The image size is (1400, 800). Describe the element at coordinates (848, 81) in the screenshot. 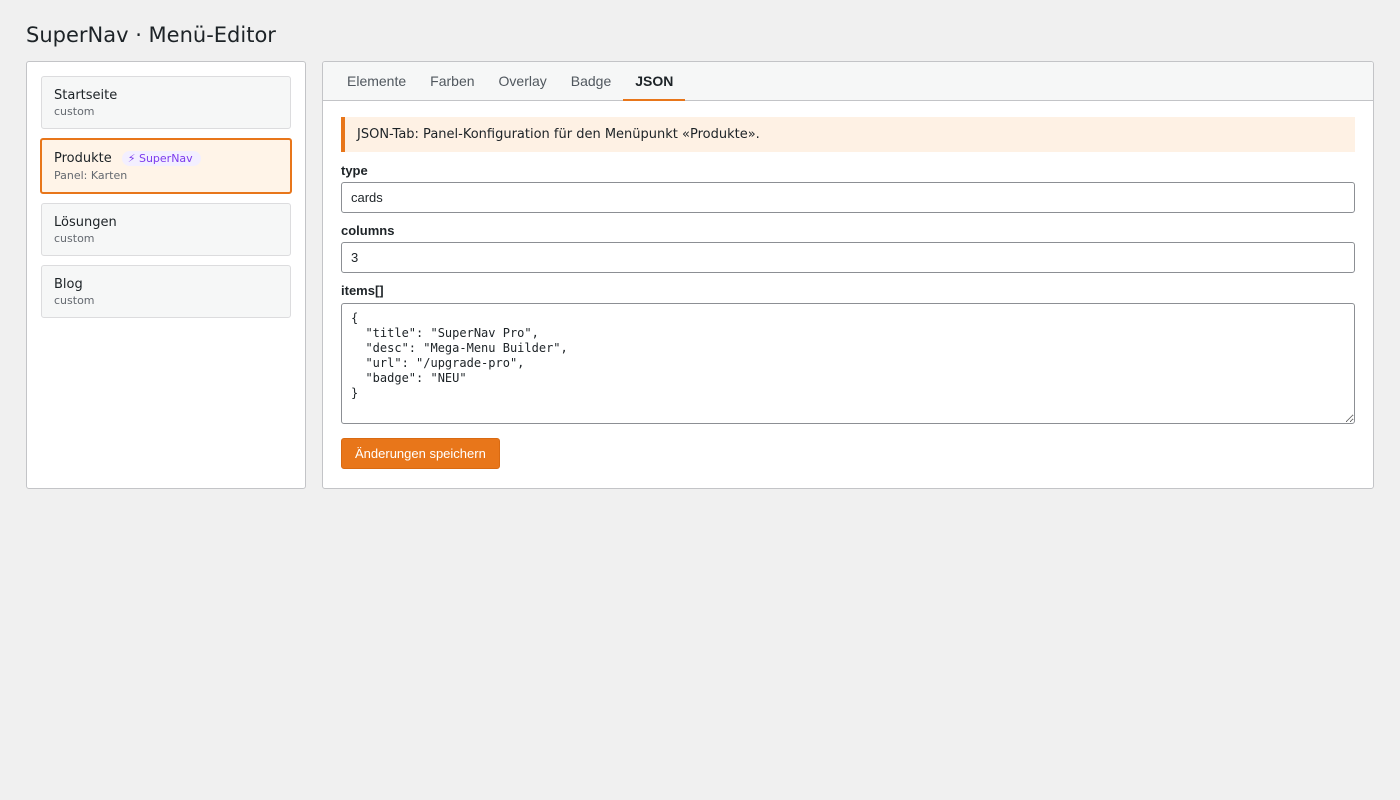

I see `editor-tabs: Elemente Farben Overlay Badge JSON` at that location.